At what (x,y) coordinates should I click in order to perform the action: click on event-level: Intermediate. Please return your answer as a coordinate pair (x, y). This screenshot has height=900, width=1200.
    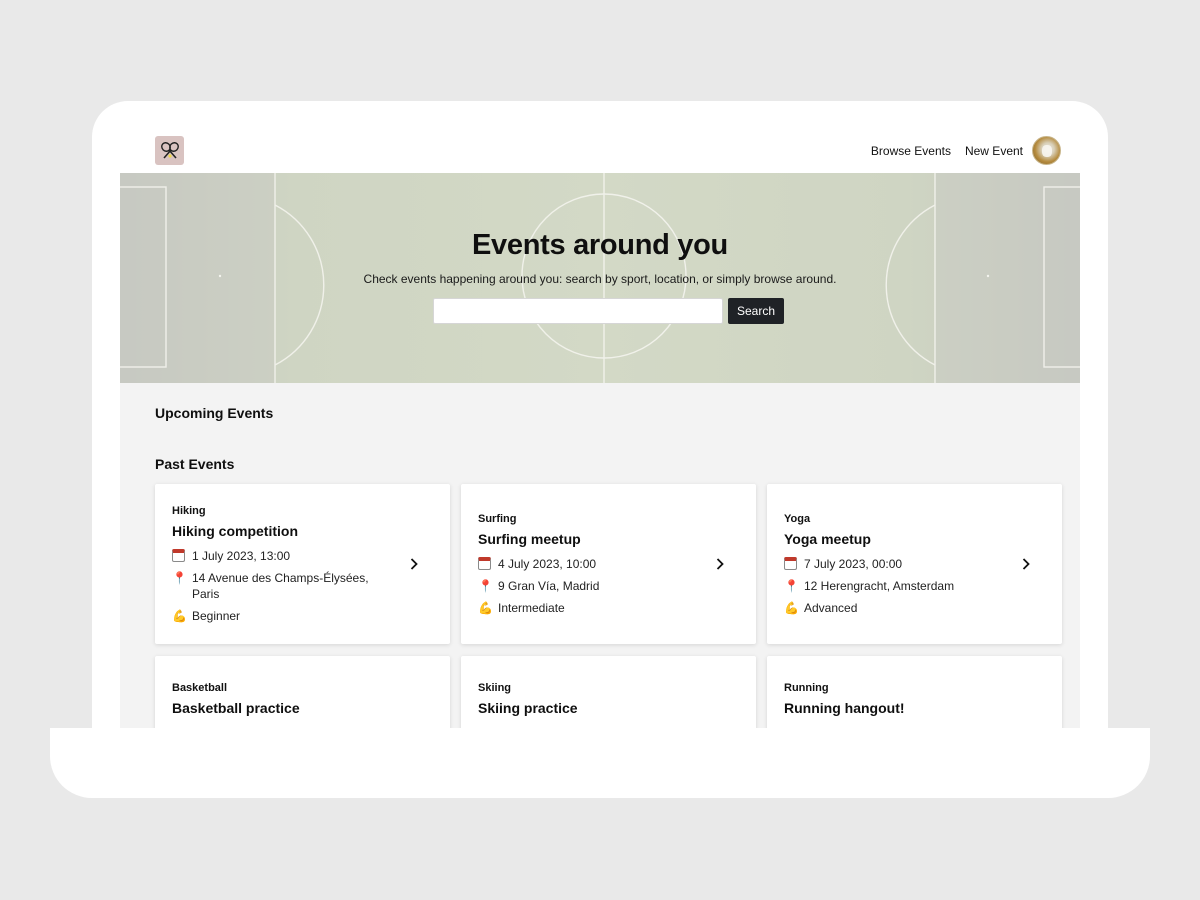
    Looking at the image, I should click on (531, 607).